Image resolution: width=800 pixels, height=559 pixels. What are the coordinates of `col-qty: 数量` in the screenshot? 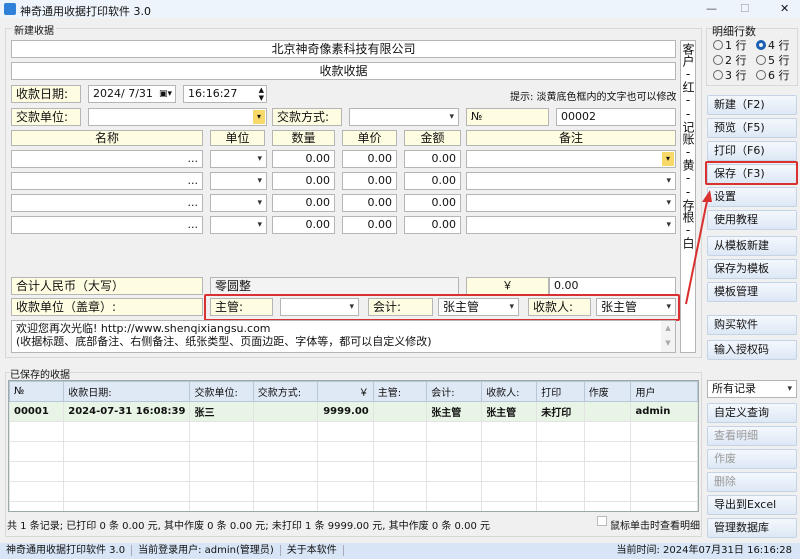 It's located at (303, 138).